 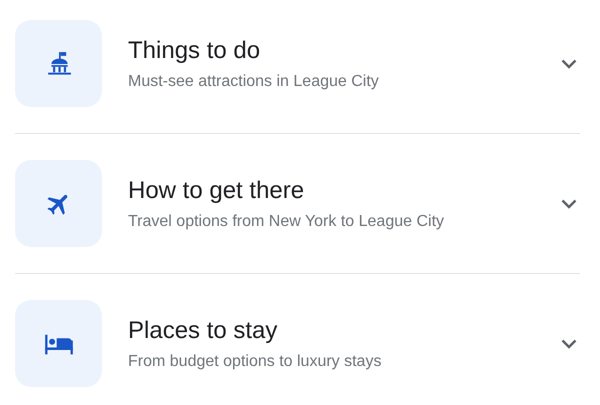 I want to click on section-title: Things to do, so click(x=195, y=51).